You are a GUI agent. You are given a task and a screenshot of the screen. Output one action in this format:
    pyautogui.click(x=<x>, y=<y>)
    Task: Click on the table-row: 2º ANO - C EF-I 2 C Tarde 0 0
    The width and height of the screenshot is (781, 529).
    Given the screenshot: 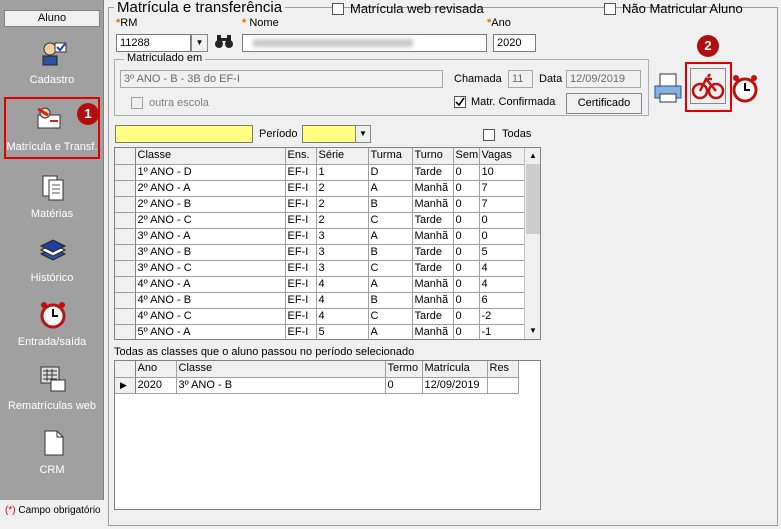 What is the action you would take?
    pyautogui.click(x=320, y=220)
    